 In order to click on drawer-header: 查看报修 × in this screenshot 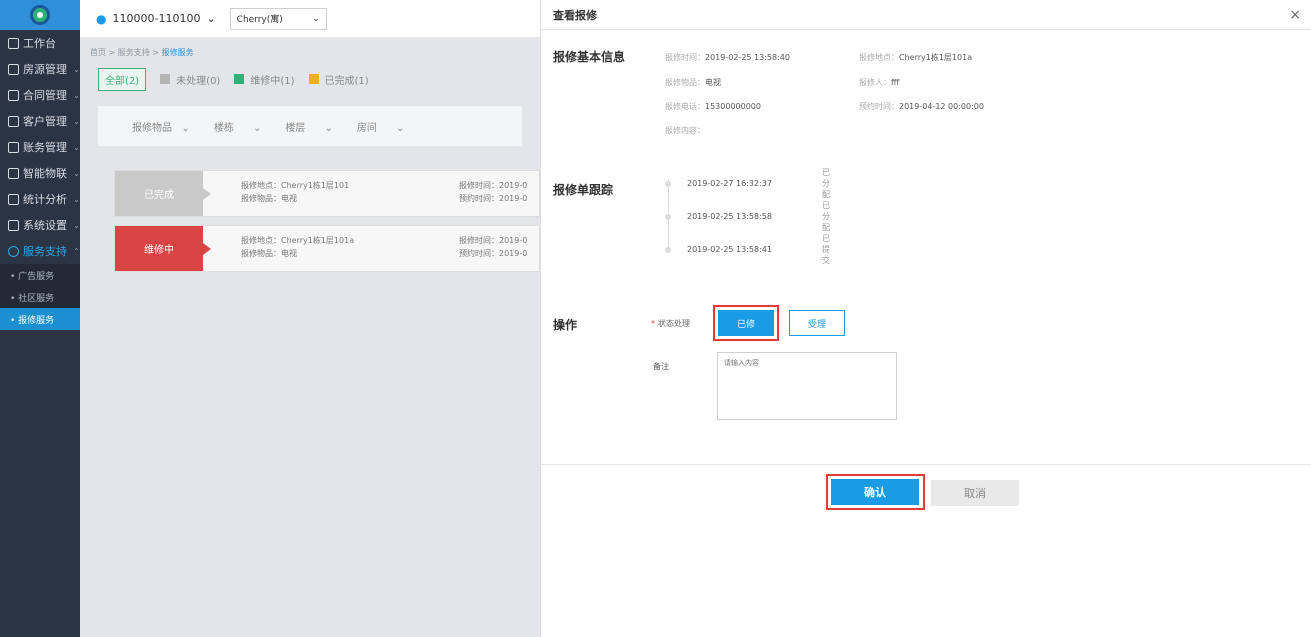, I will do `click(926, 15)`.